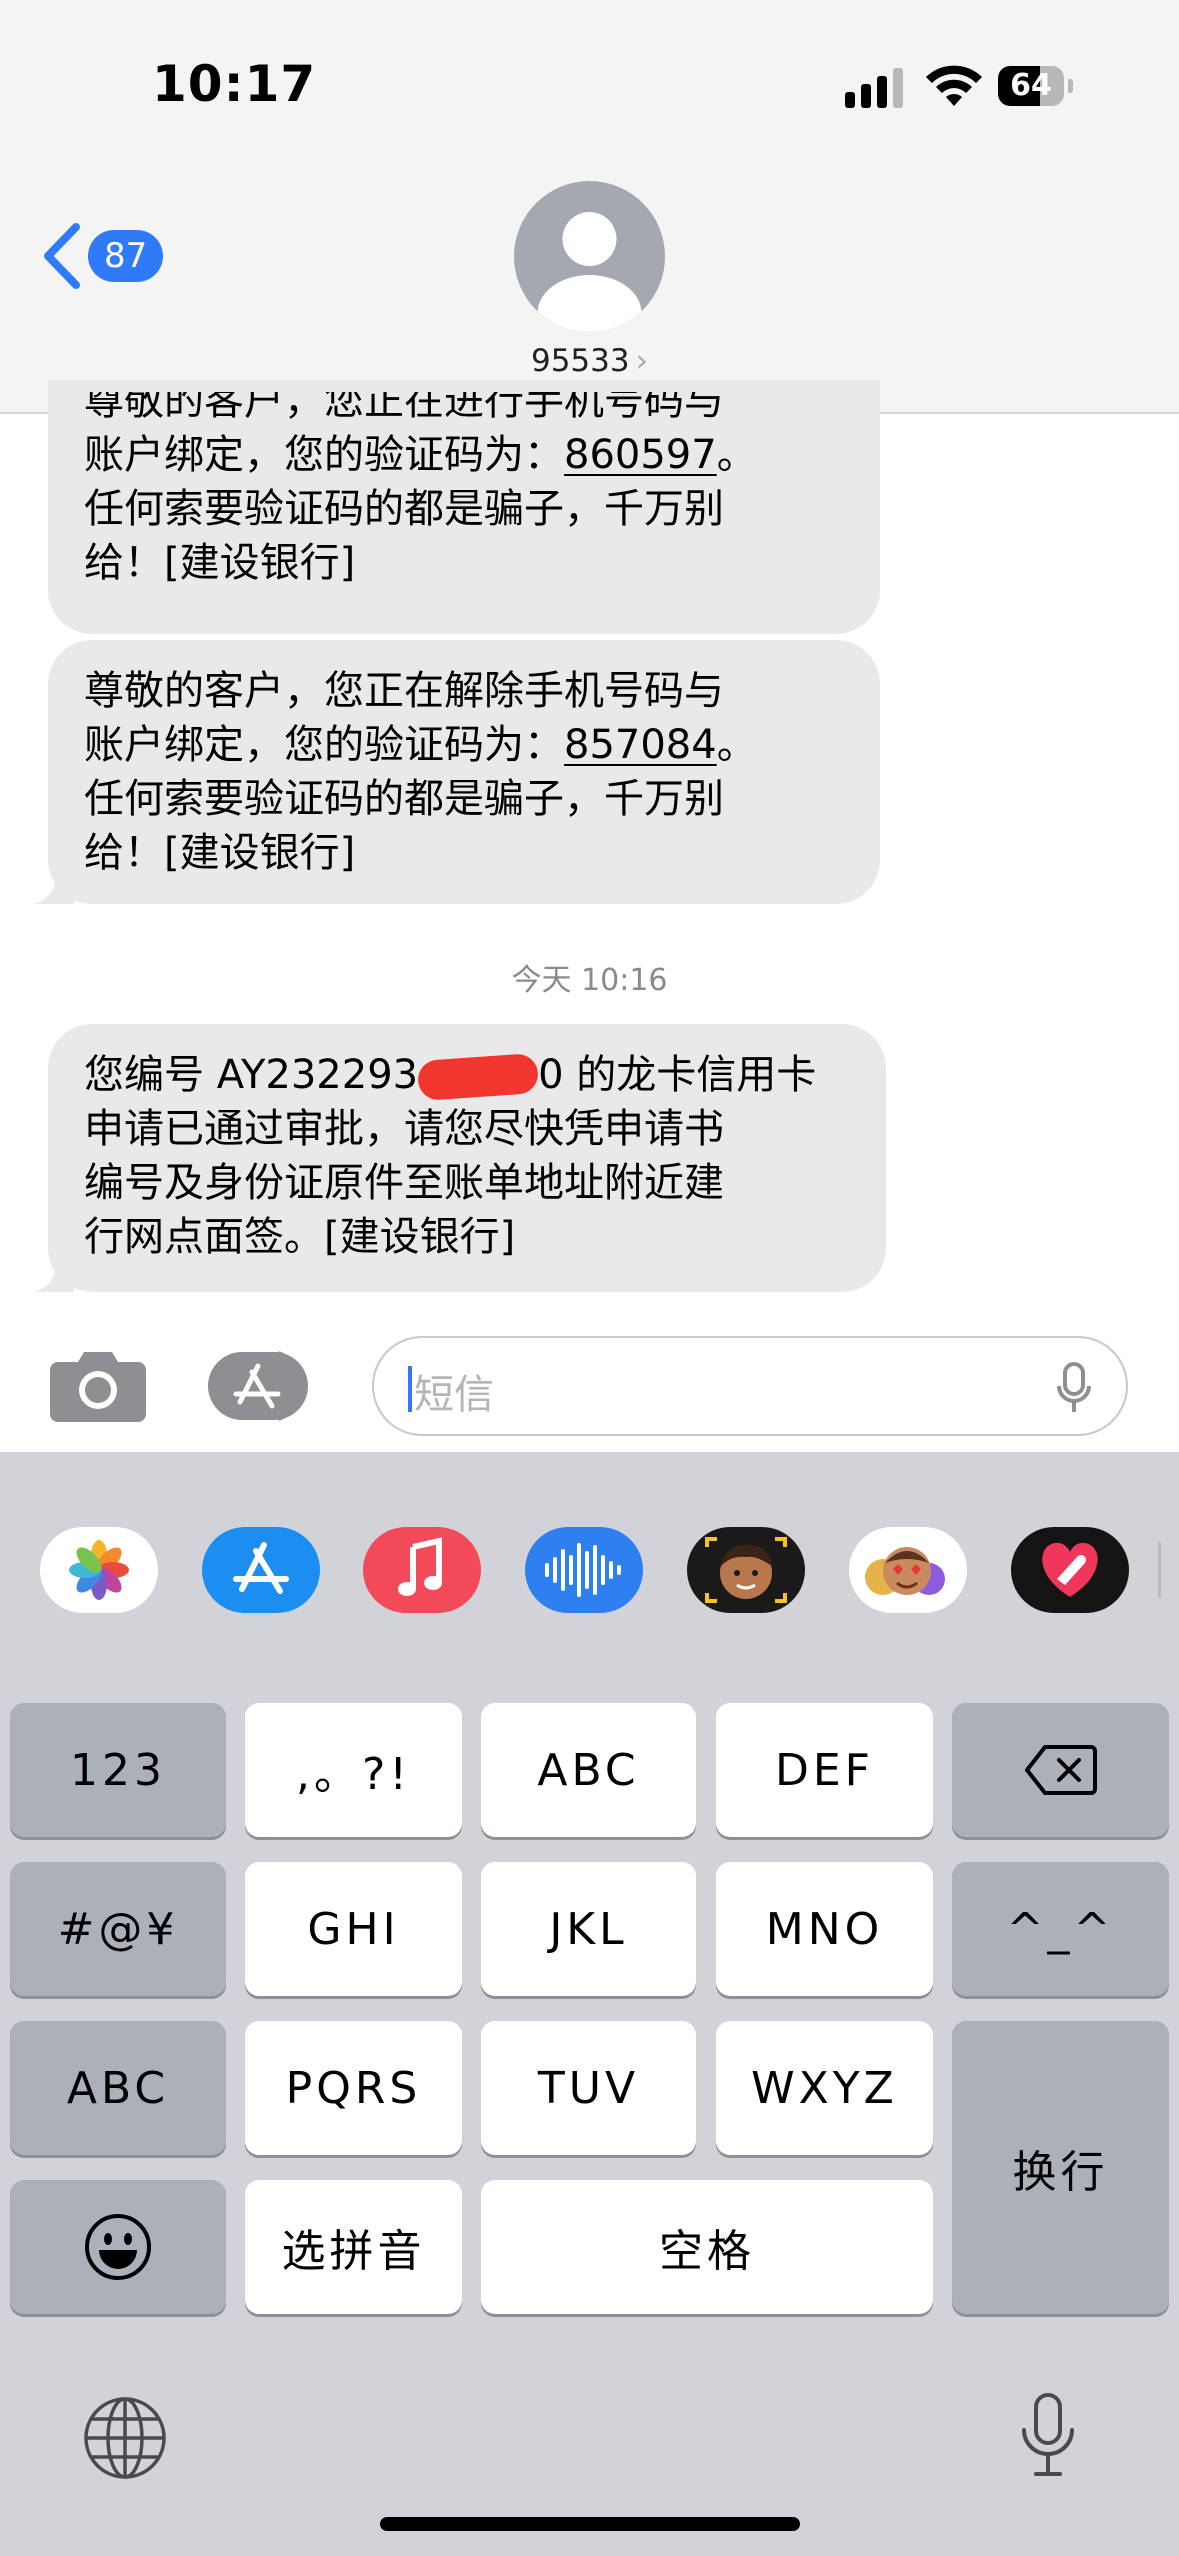  Describe the element at coordinates (642, 361) in the screenshot. I see `chevron-right-icon: ›` at that location.